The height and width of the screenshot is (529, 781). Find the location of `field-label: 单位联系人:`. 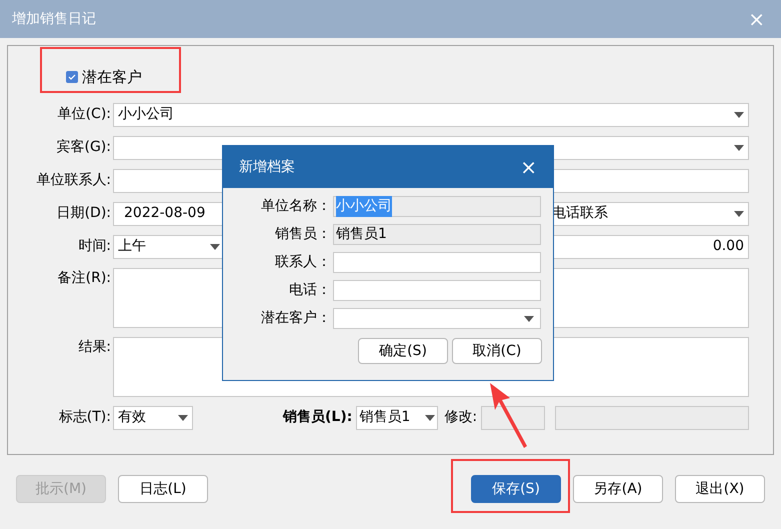

field-label: 单位联系人: is located at coordinates (73, 180).